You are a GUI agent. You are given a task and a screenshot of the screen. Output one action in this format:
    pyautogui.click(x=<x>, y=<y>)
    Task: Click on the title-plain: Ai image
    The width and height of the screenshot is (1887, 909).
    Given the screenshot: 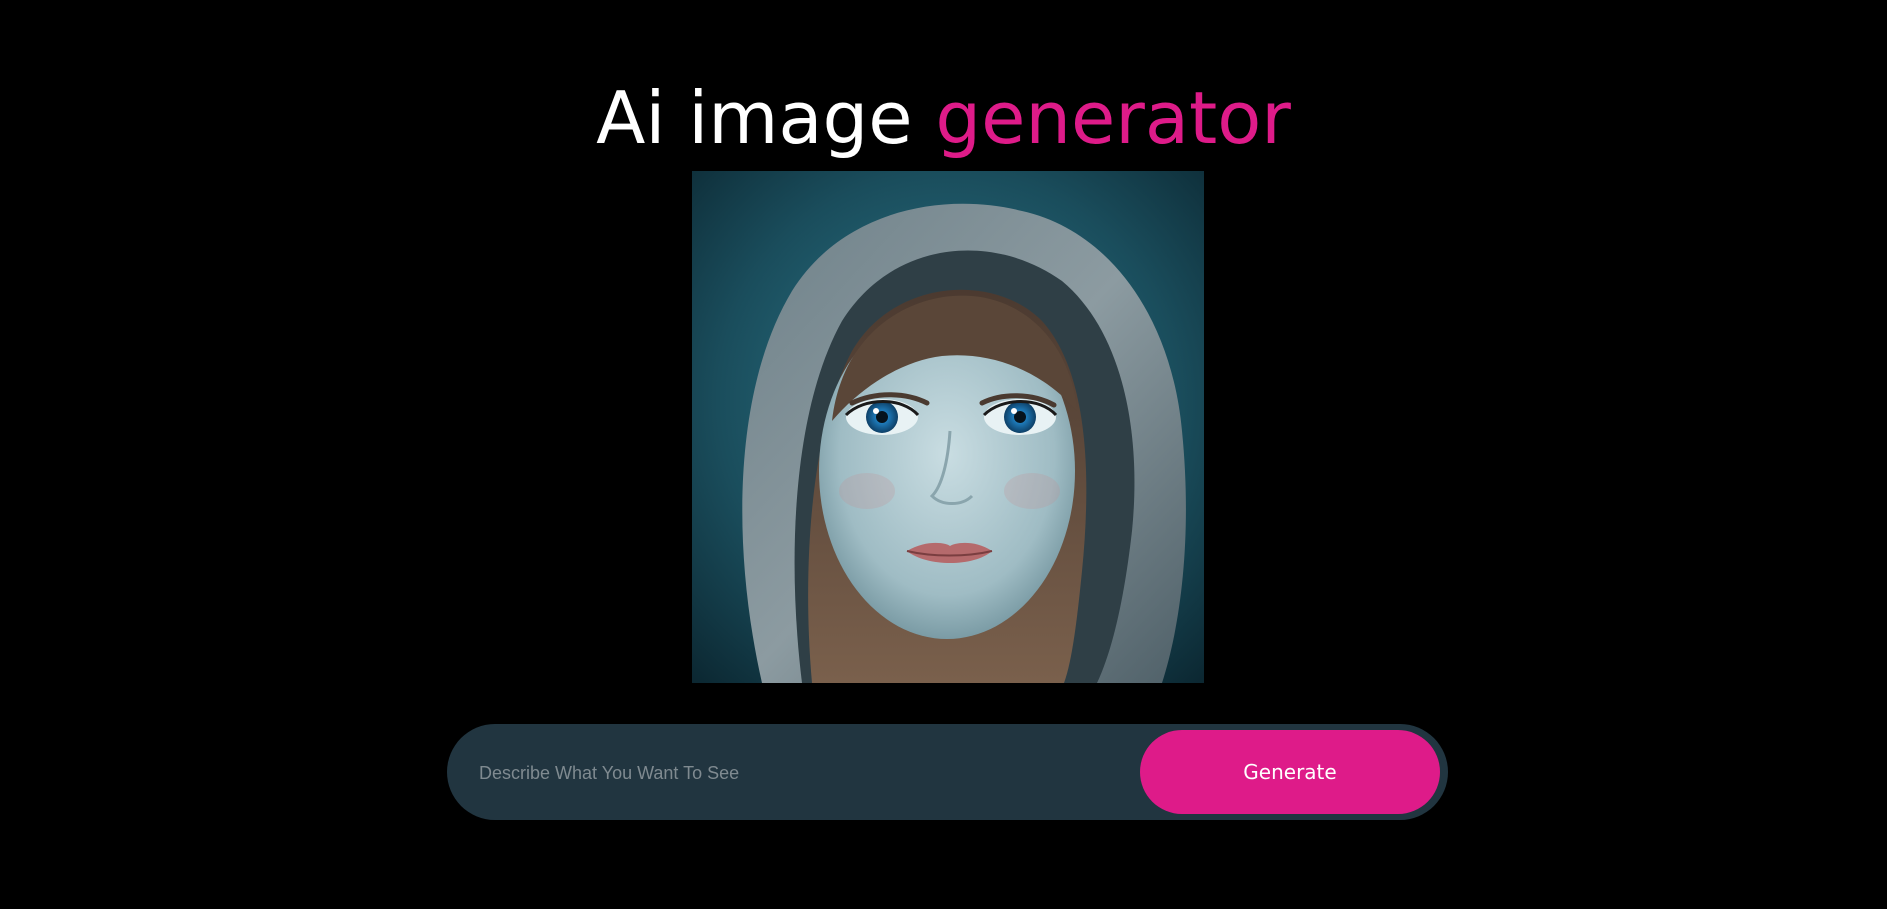 What is the action you would take?
    pyautogui.click(x=754, y=118)
    